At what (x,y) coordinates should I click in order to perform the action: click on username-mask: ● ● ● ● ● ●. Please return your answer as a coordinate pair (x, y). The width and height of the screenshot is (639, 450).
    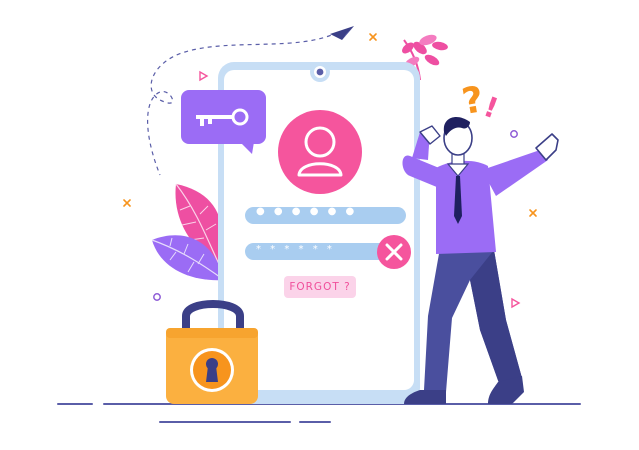
    Looking at the image, I should click on (307, 211).